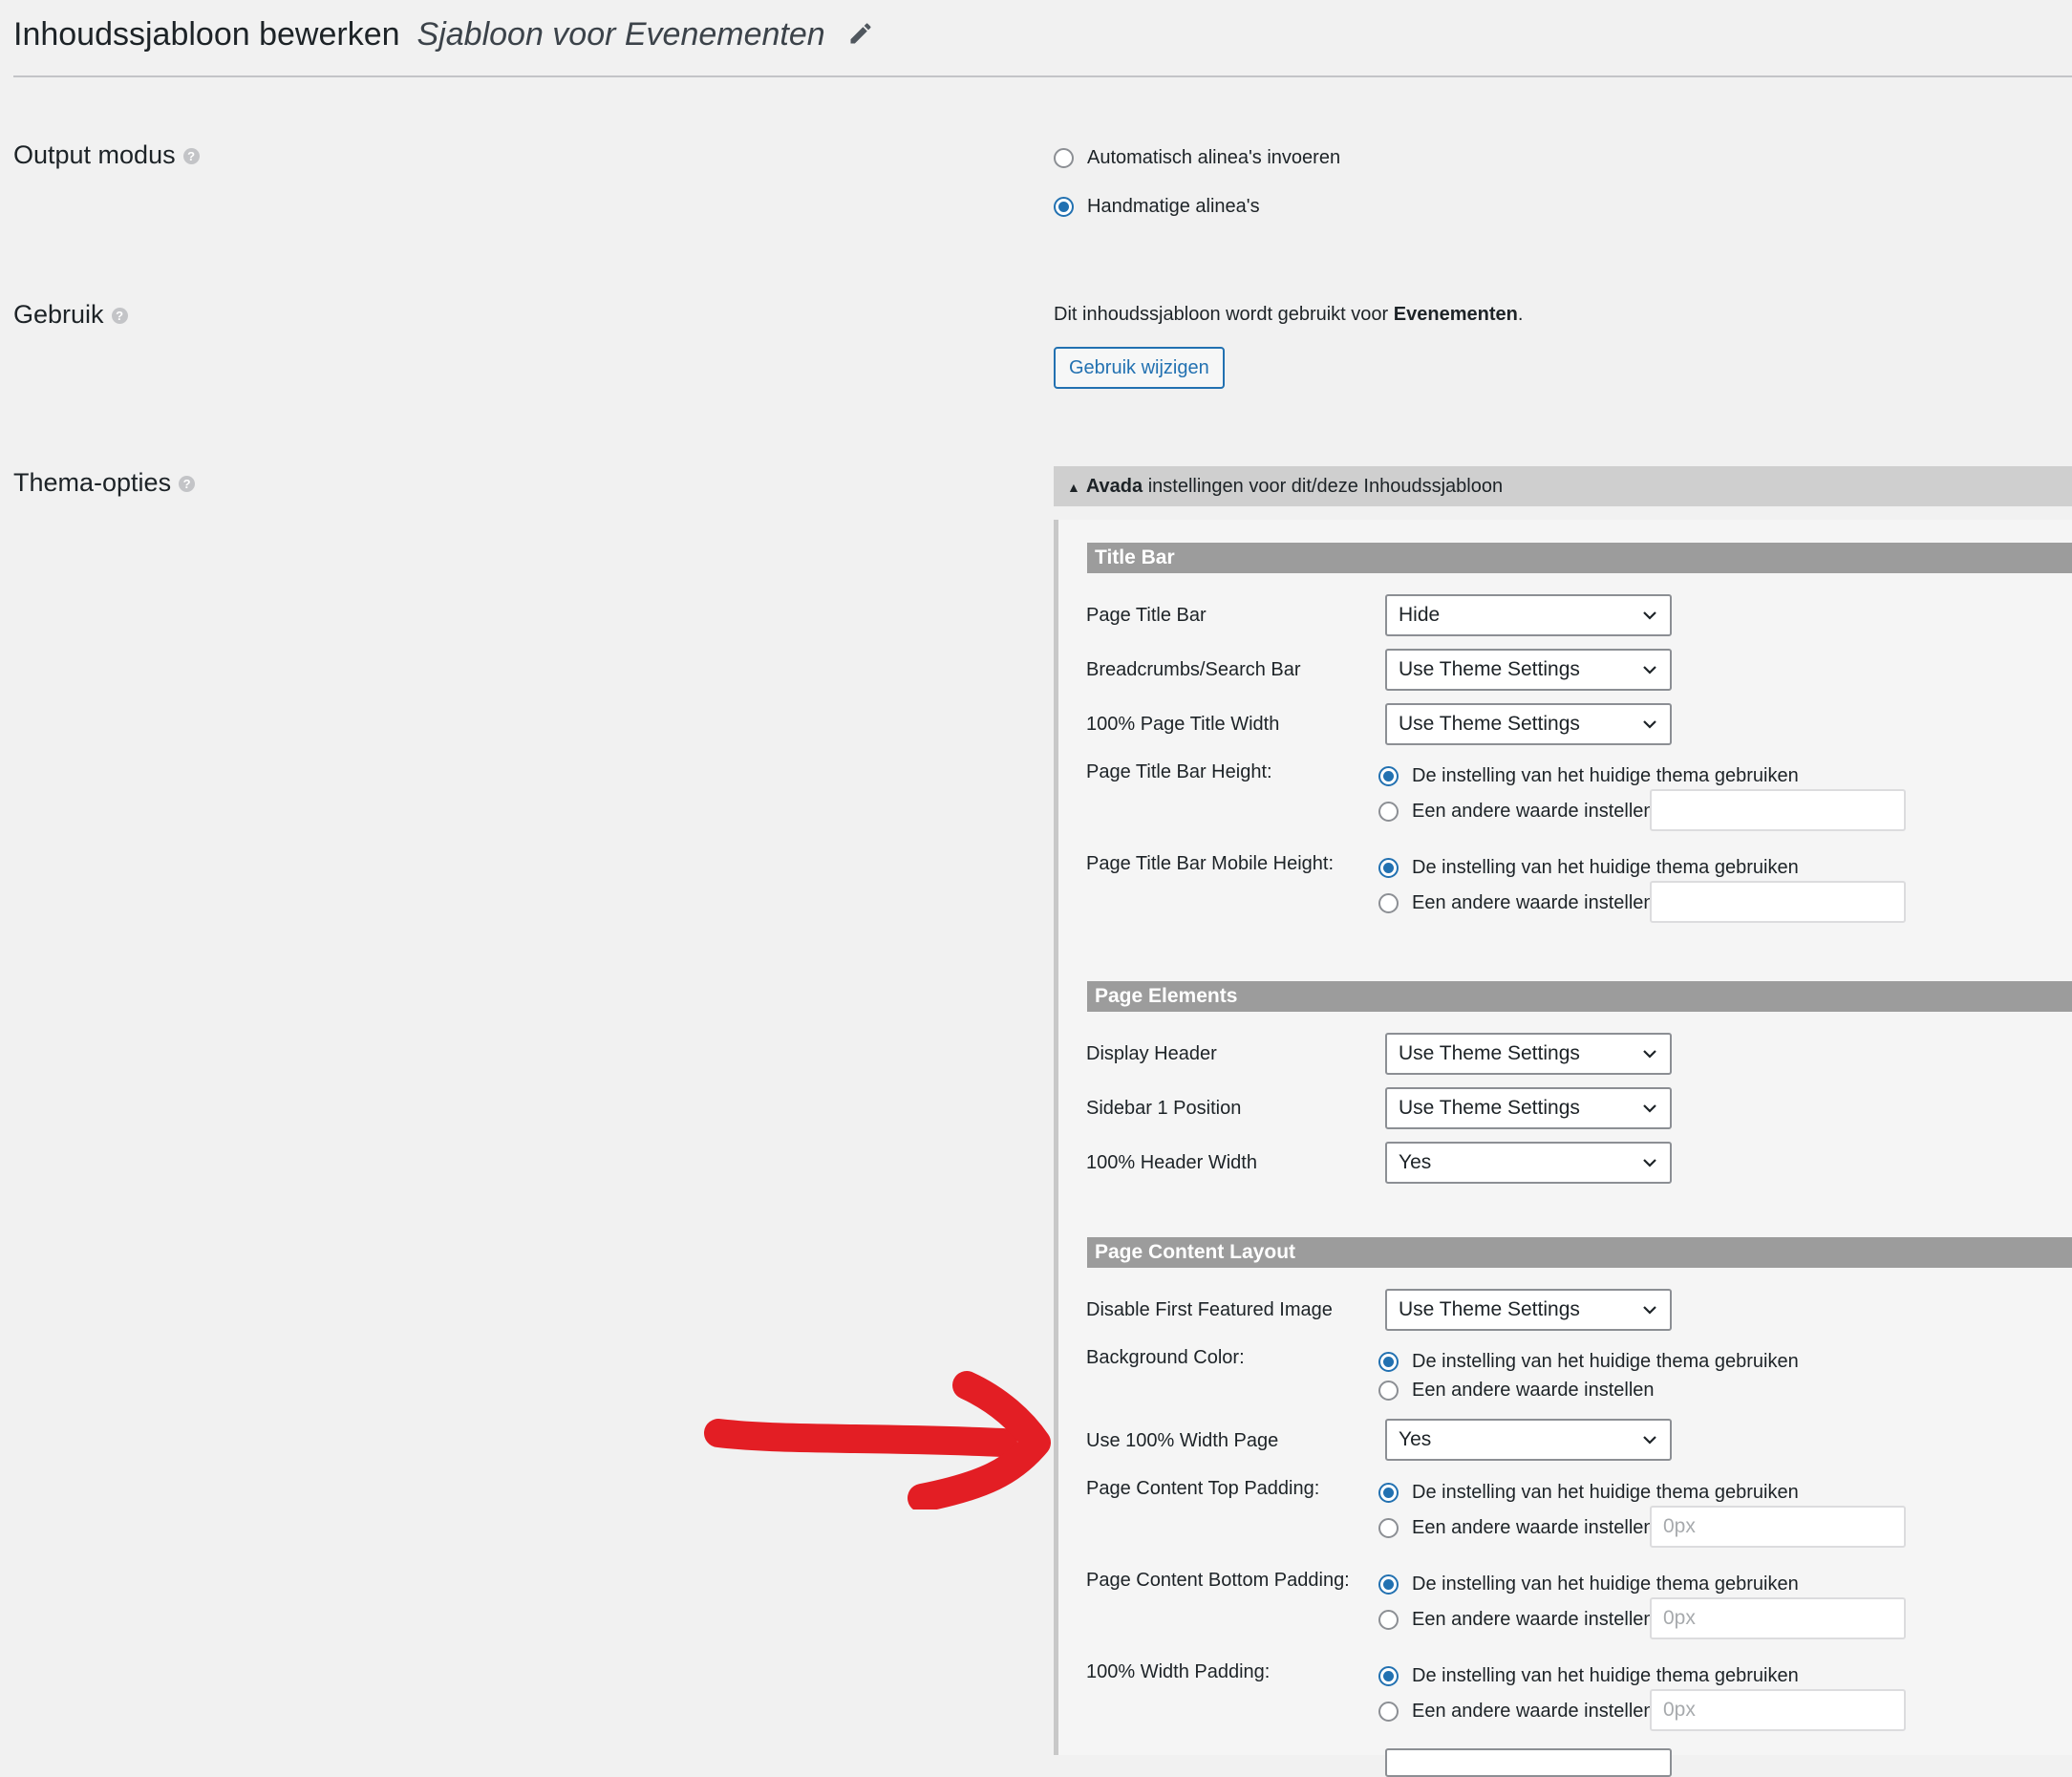 This screenshot has height=1777, width=2072. I want to click on bar-height-custom-option: Een andere waarde instellen, so click(1517, 811).